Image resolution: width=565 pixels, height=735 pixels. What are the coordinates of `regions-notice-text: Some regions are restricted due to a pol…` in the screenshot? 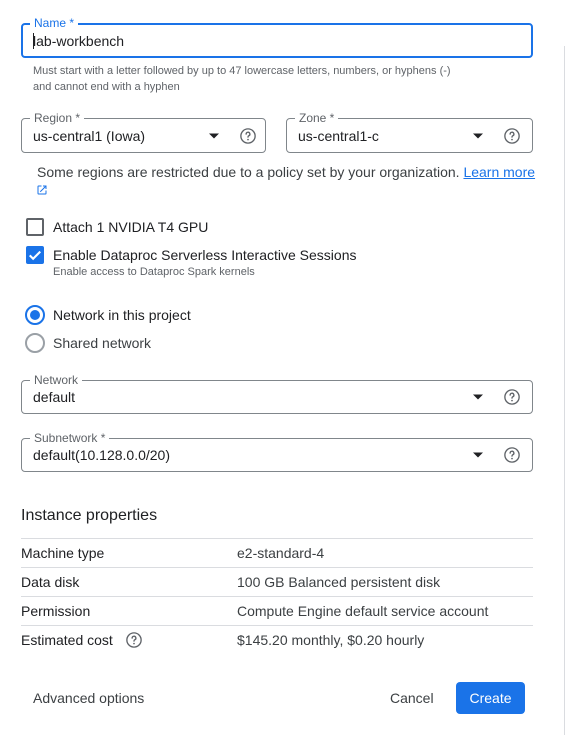 It's located at (248, 172).